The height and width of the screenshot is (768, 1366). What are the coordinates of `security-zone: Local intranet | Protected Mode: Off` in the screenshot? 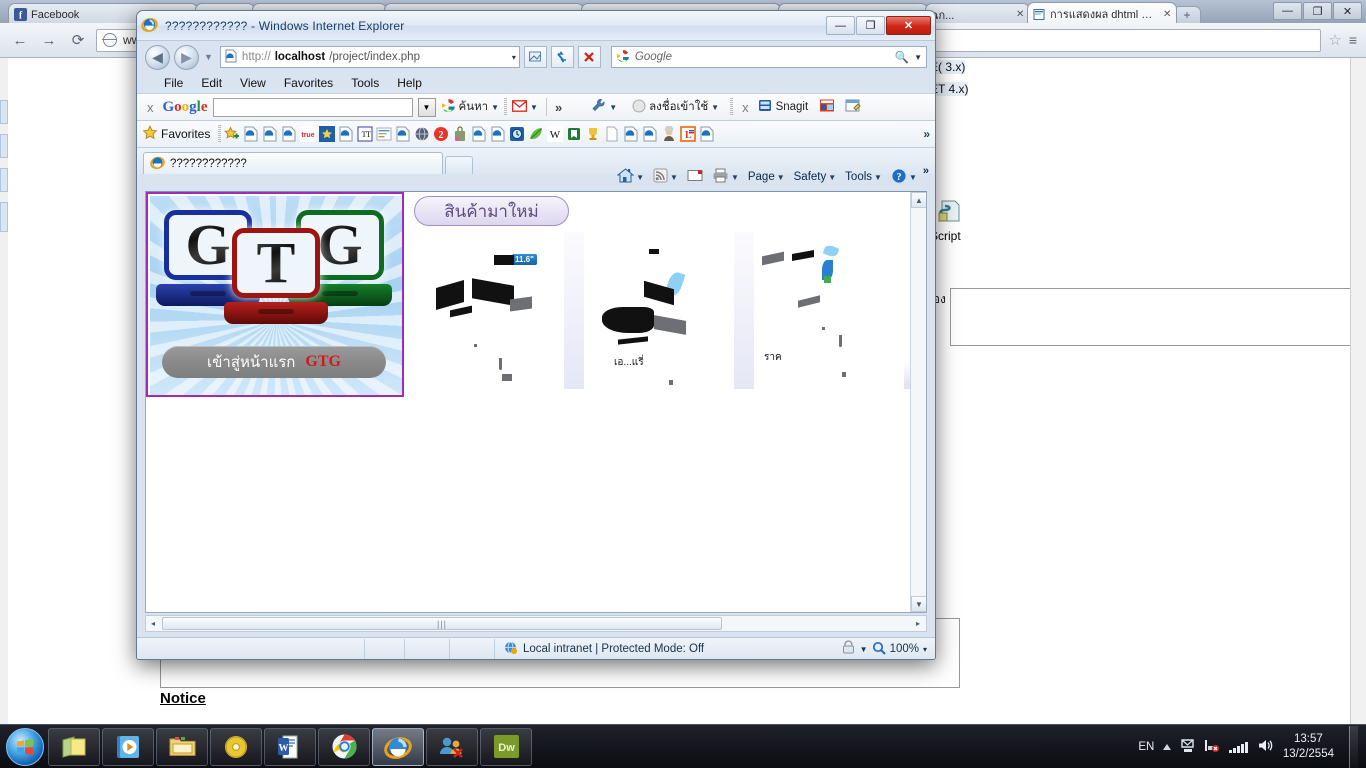 It's located at (603, 649).